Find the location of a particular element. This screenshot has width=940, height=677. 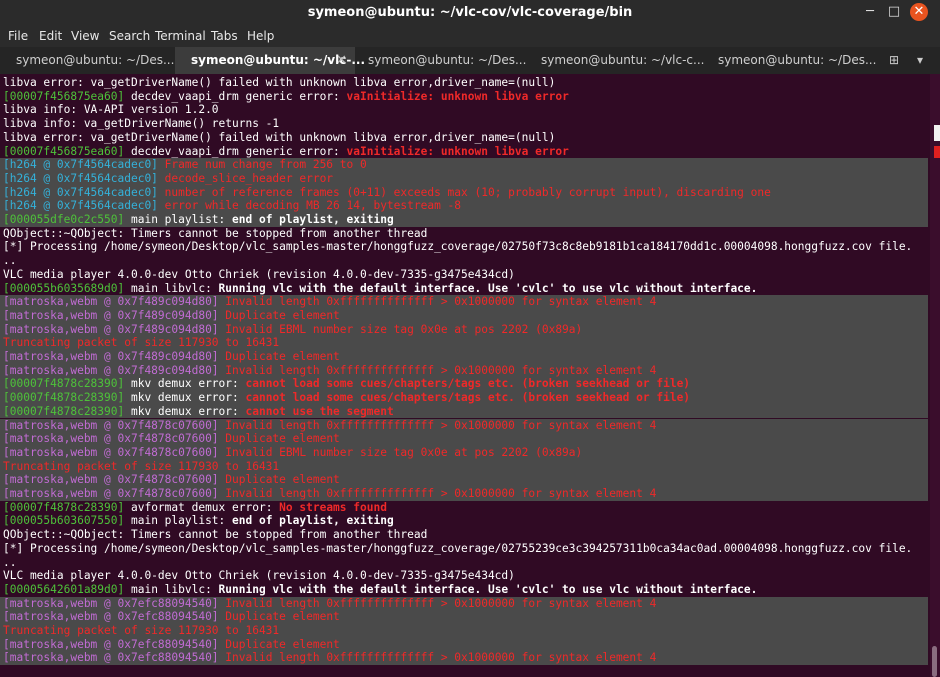

terminal-text-segment: decdev_vaapi_drm generic error: is located at coordinates (235, 96).